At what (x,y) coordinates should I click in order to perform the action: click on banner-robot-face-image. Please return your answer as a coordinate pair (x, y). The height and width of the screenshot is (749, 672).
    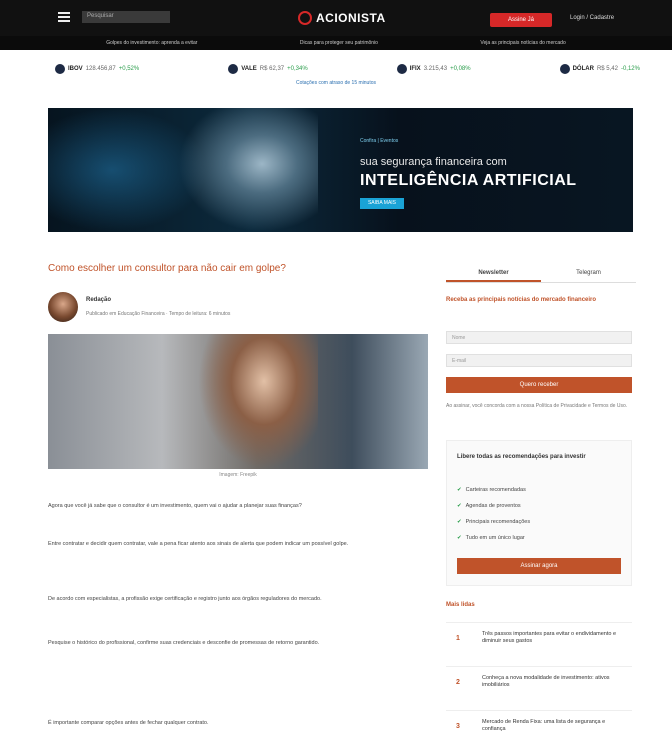
    Looking at the image, I should click on (248, 170).